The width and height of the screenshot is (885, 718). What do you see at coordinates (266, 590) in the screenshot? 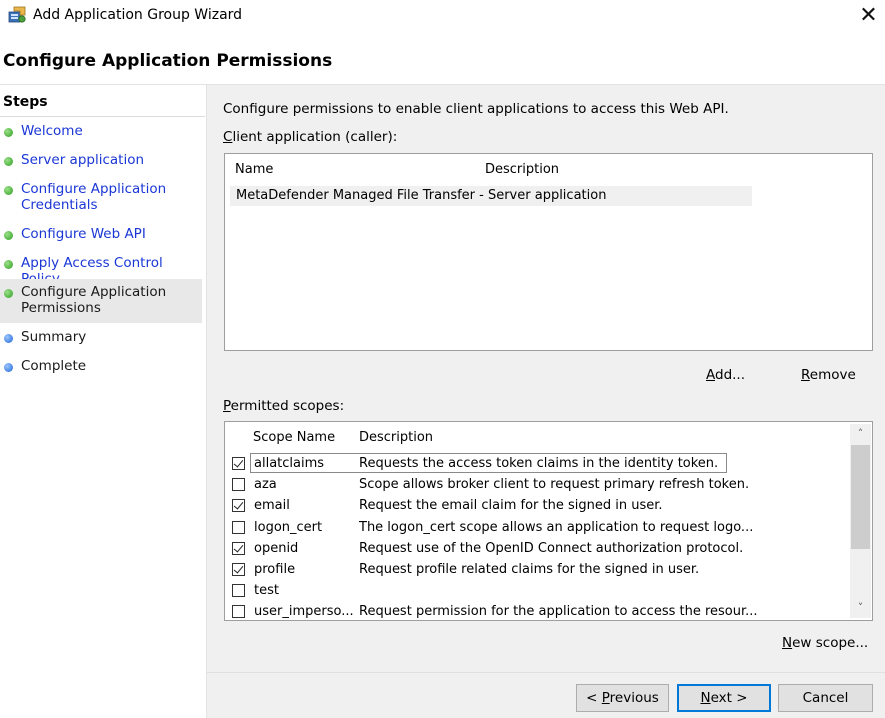
I see `scope-name: test` at bounding box center [266, 590].